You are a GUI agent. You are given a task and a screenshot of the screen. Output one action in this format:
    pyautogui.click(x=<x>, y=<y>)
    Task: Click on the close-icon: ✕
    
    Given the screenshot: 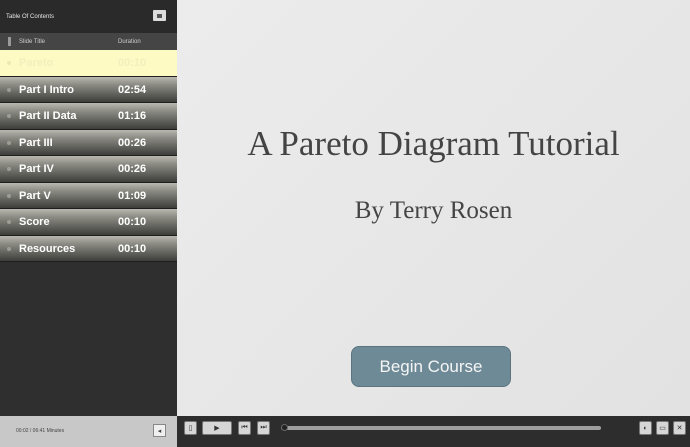 What is the action you would take?
    pyautogui.click(x=679, y=428)
    